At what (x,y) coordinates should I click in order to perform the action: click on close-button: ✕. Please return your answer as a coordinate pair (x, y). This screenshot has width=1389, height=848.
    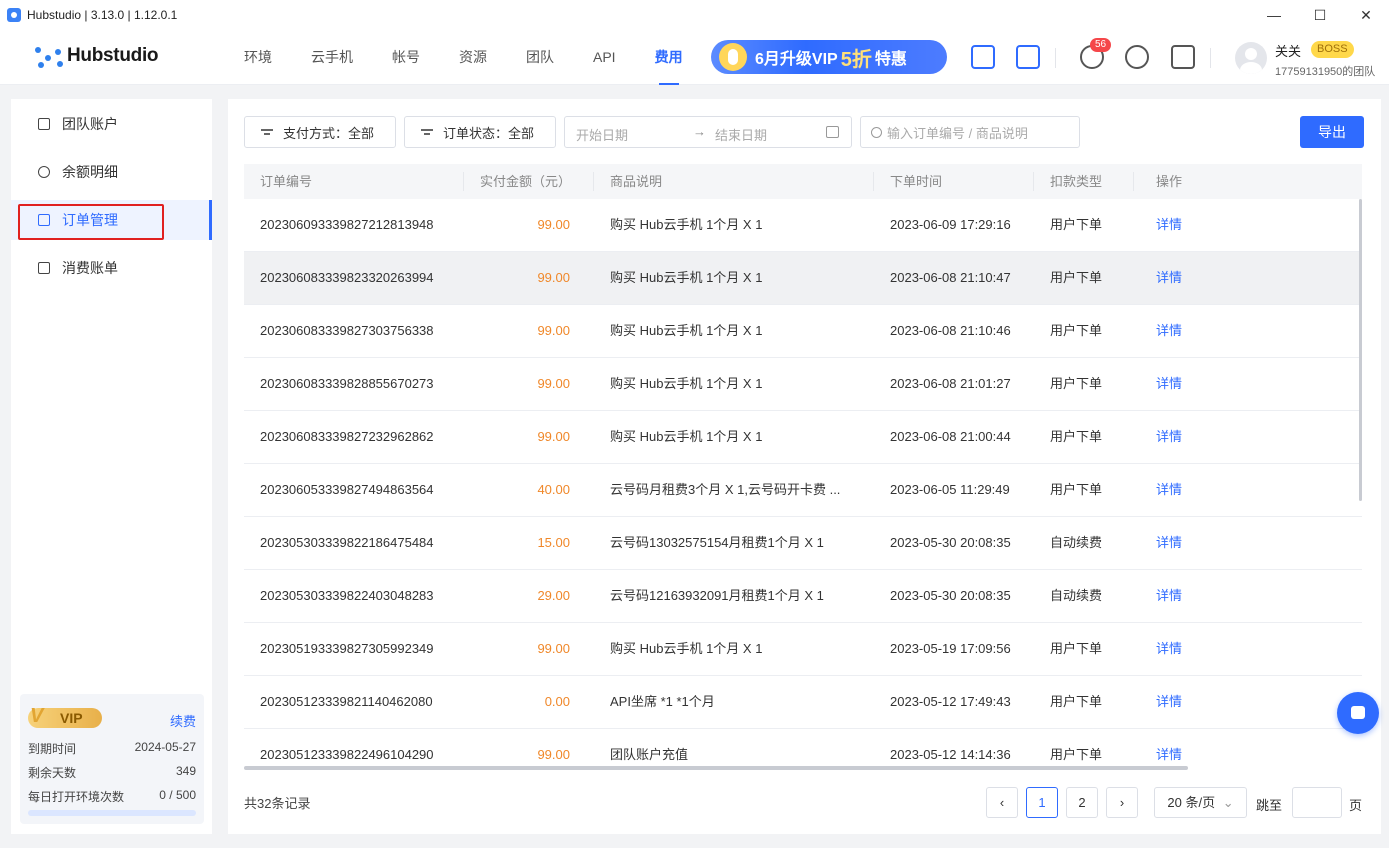
    Looking at the image, I should click on (1366, 15).